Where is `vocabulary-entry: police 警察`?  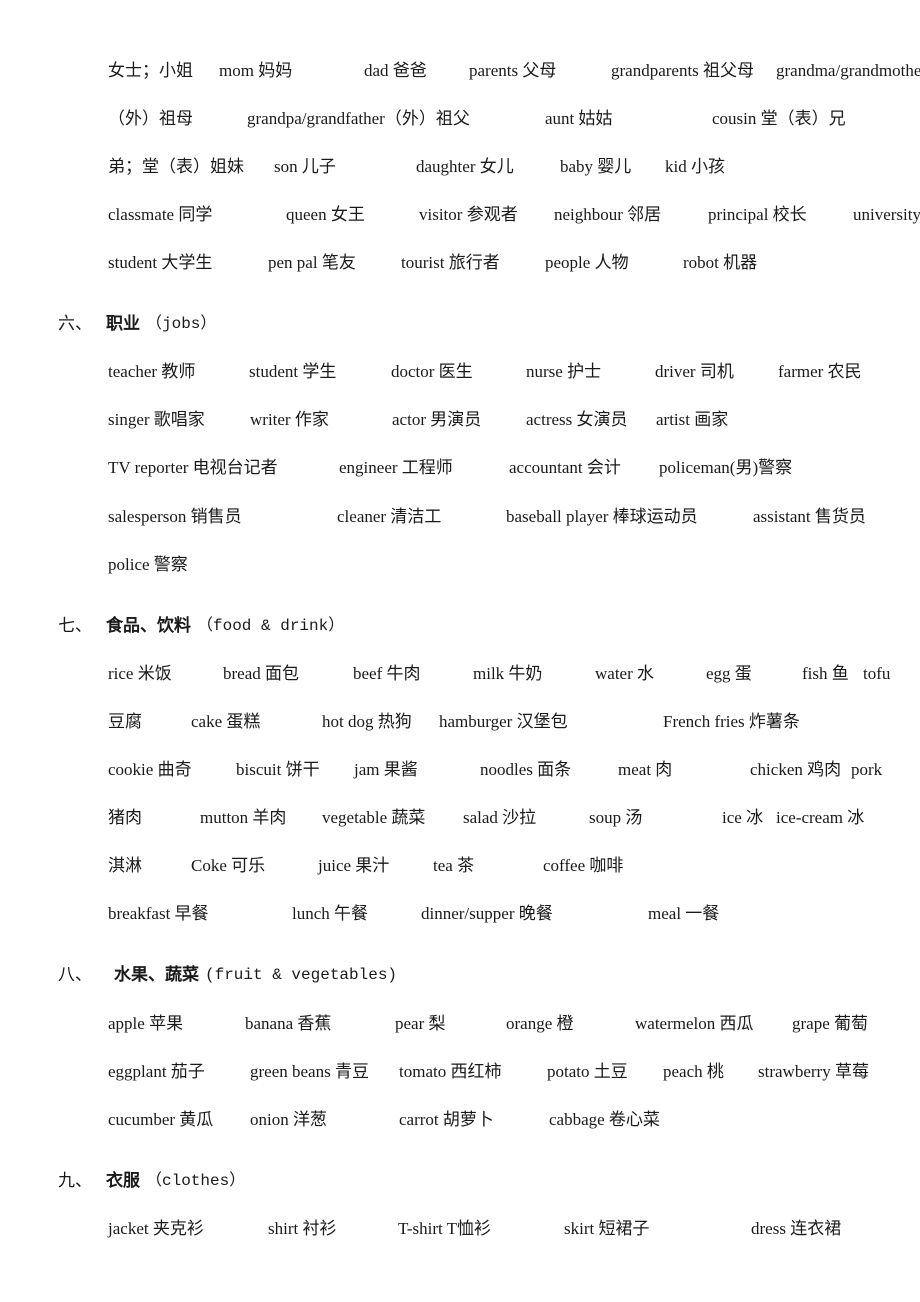
vocabulary-entry: police 警察 is located at coordinates (148, 564).